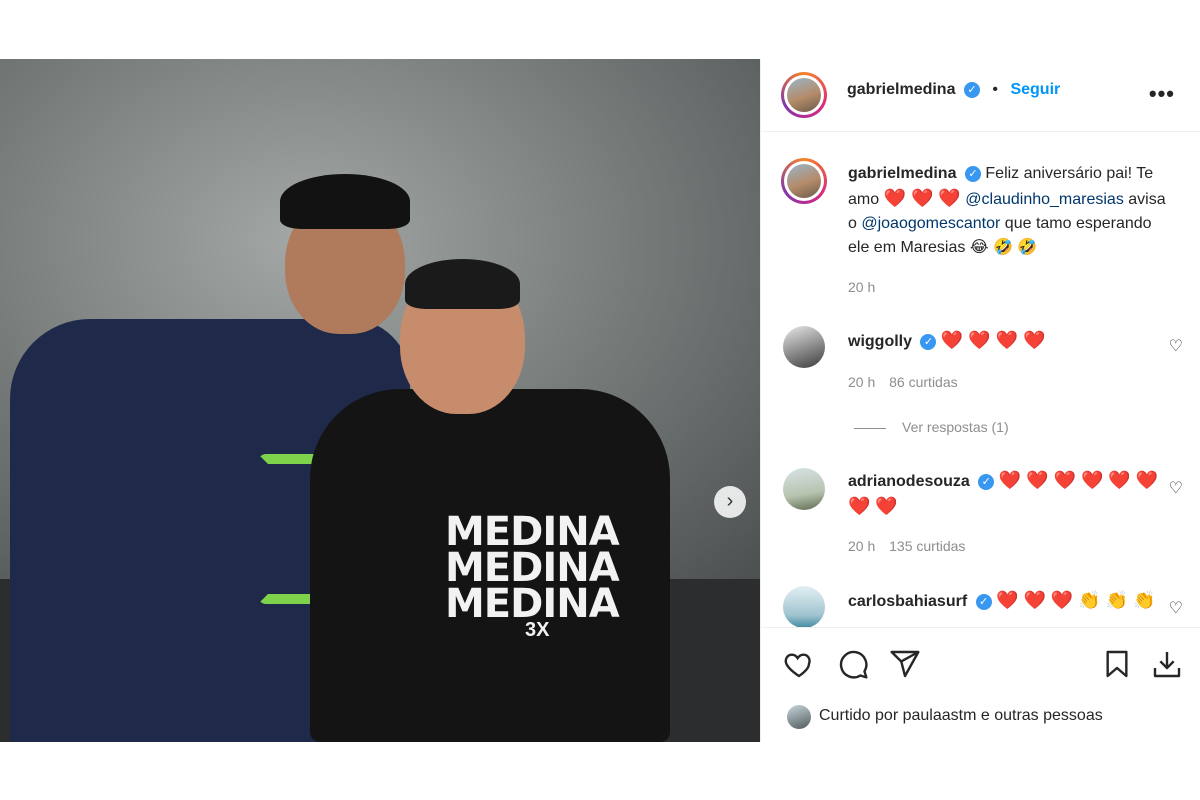 The image size is (1200, 800). What do you see at coordinates (1117, 664) in the screenshot?
I see `bookmark-icon` at bounding box center [1117, 664].